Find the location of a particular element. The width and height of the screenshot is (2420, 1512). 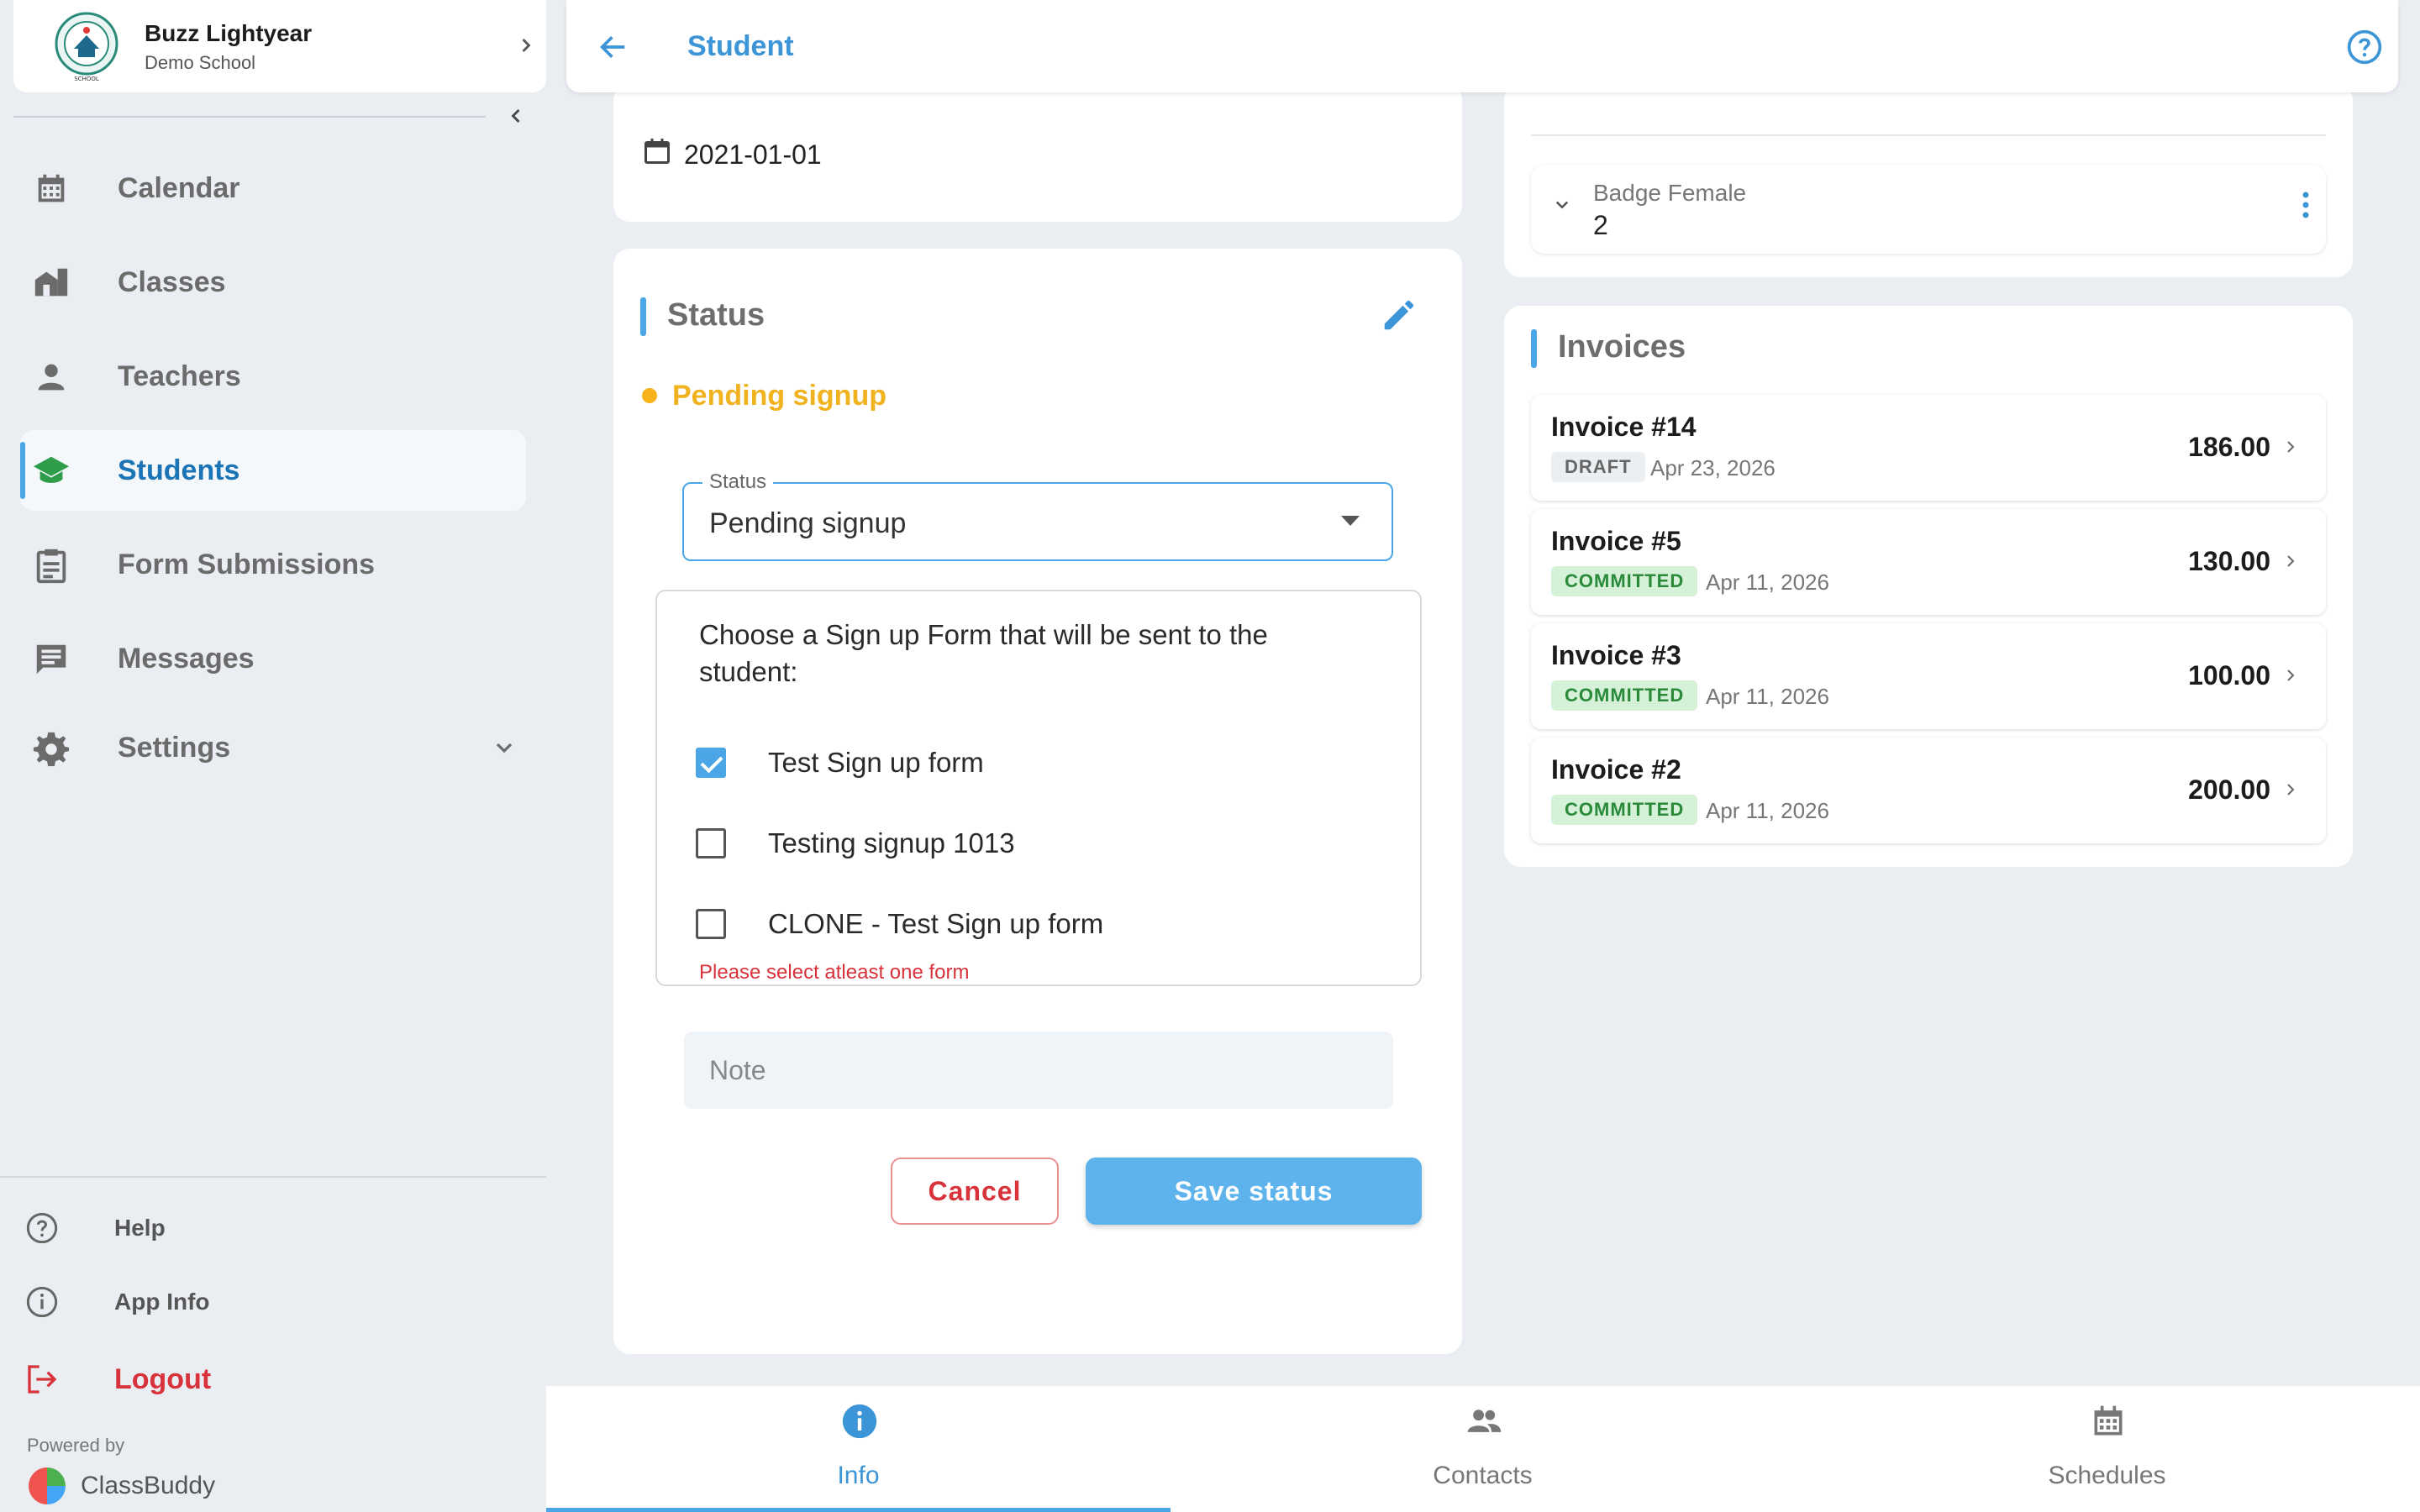

current-status-label: Pending signup is located at coordinates (779, 396).